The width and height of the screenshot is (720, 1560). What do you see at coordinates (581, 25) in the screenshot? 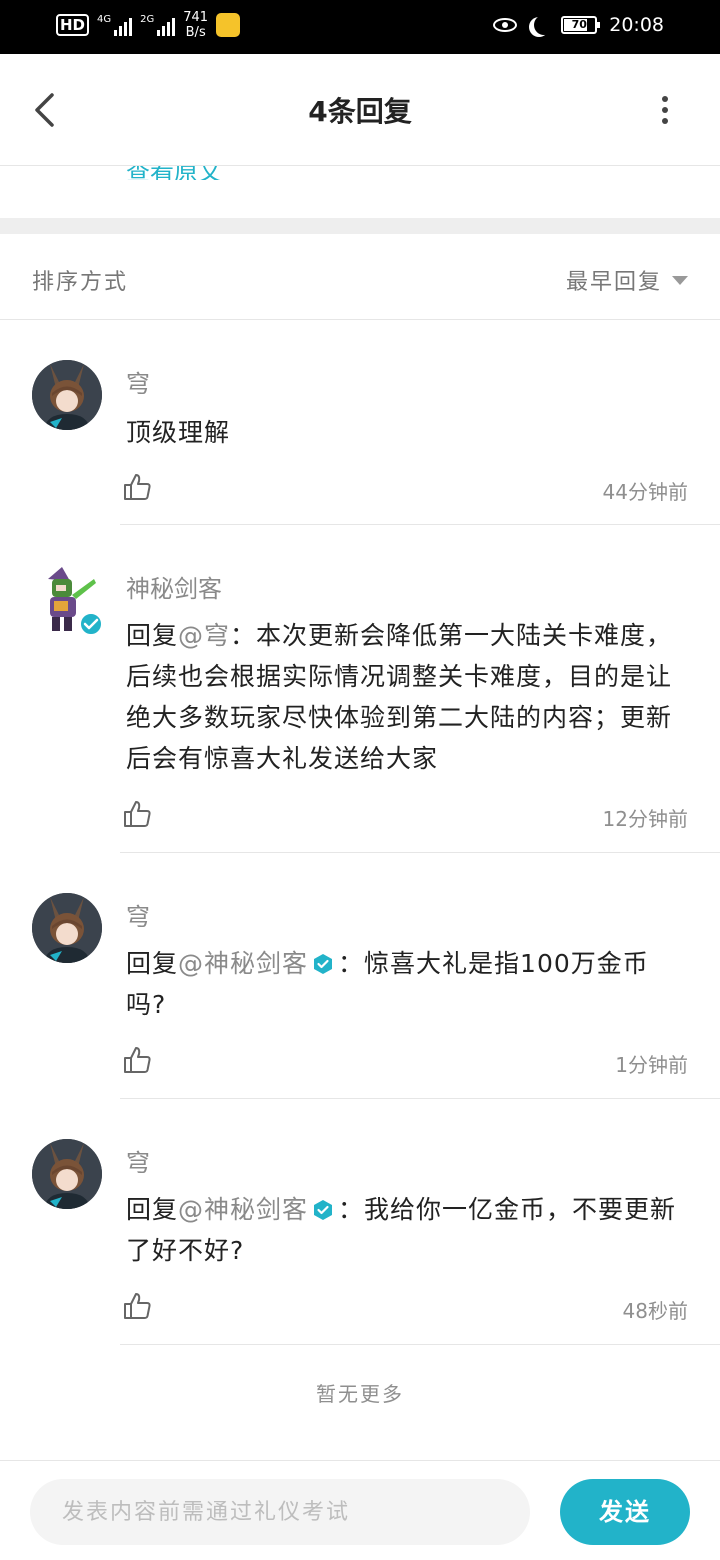
I see `battery-icon: 70` at bounding box center [581, 25].